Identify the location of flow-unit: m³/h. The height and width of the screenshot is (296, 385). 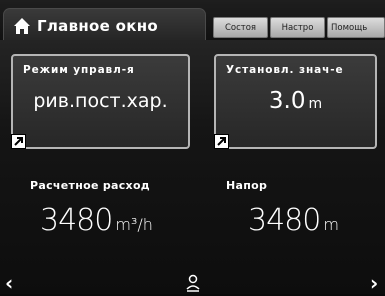
(134, 224).